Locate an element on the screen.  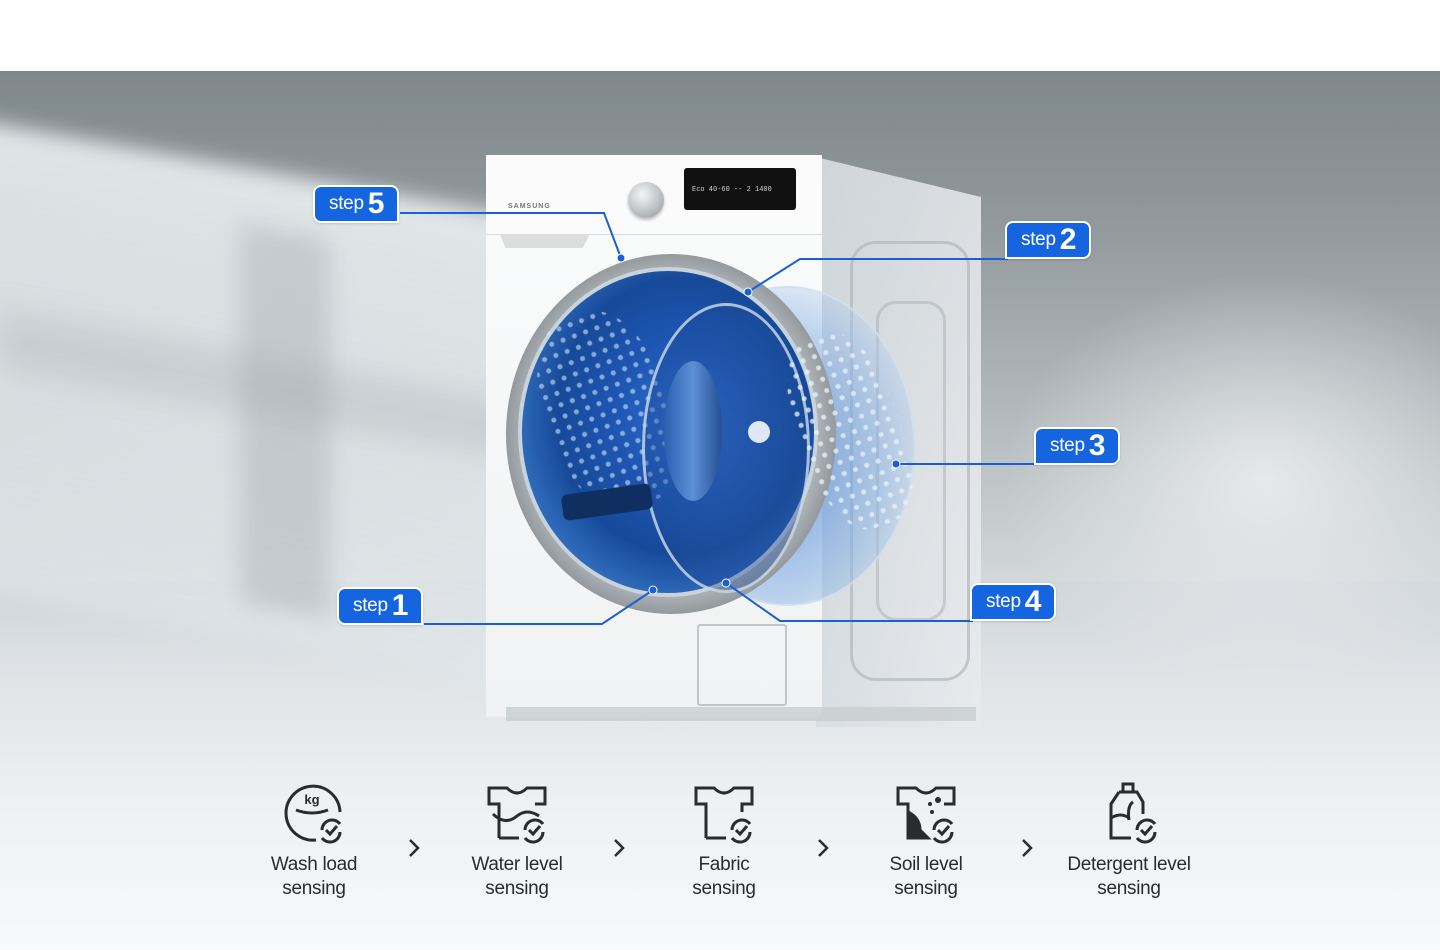
feature-label-line1: Soil level is located at coordinates (926, 864).